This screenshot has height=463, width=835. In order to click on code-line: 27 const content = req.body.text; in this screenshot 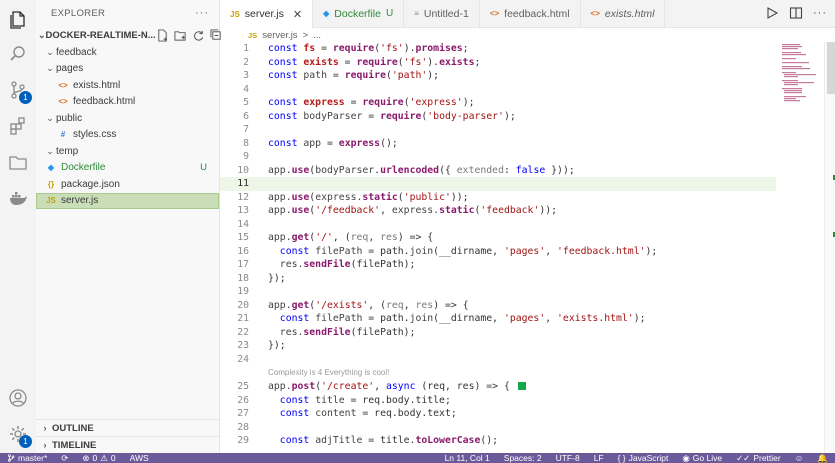, I will do `click(522, 414)`.